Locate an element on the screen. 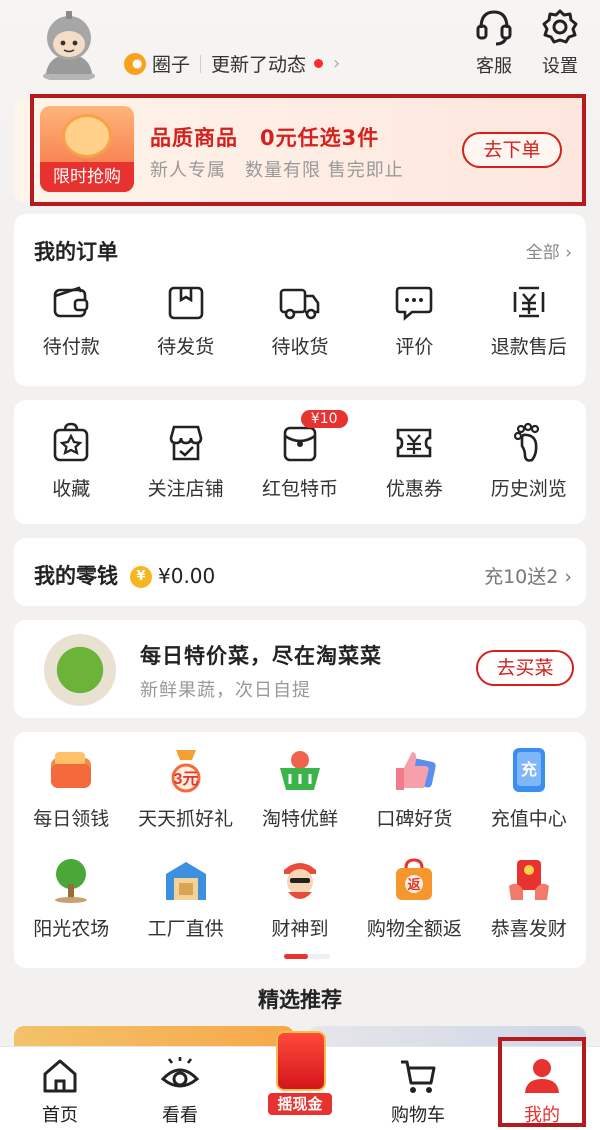 The height and width of the screenshot is (1130, 600). recommend-title: 精选推荐 is located at coordinates (300, 1000).